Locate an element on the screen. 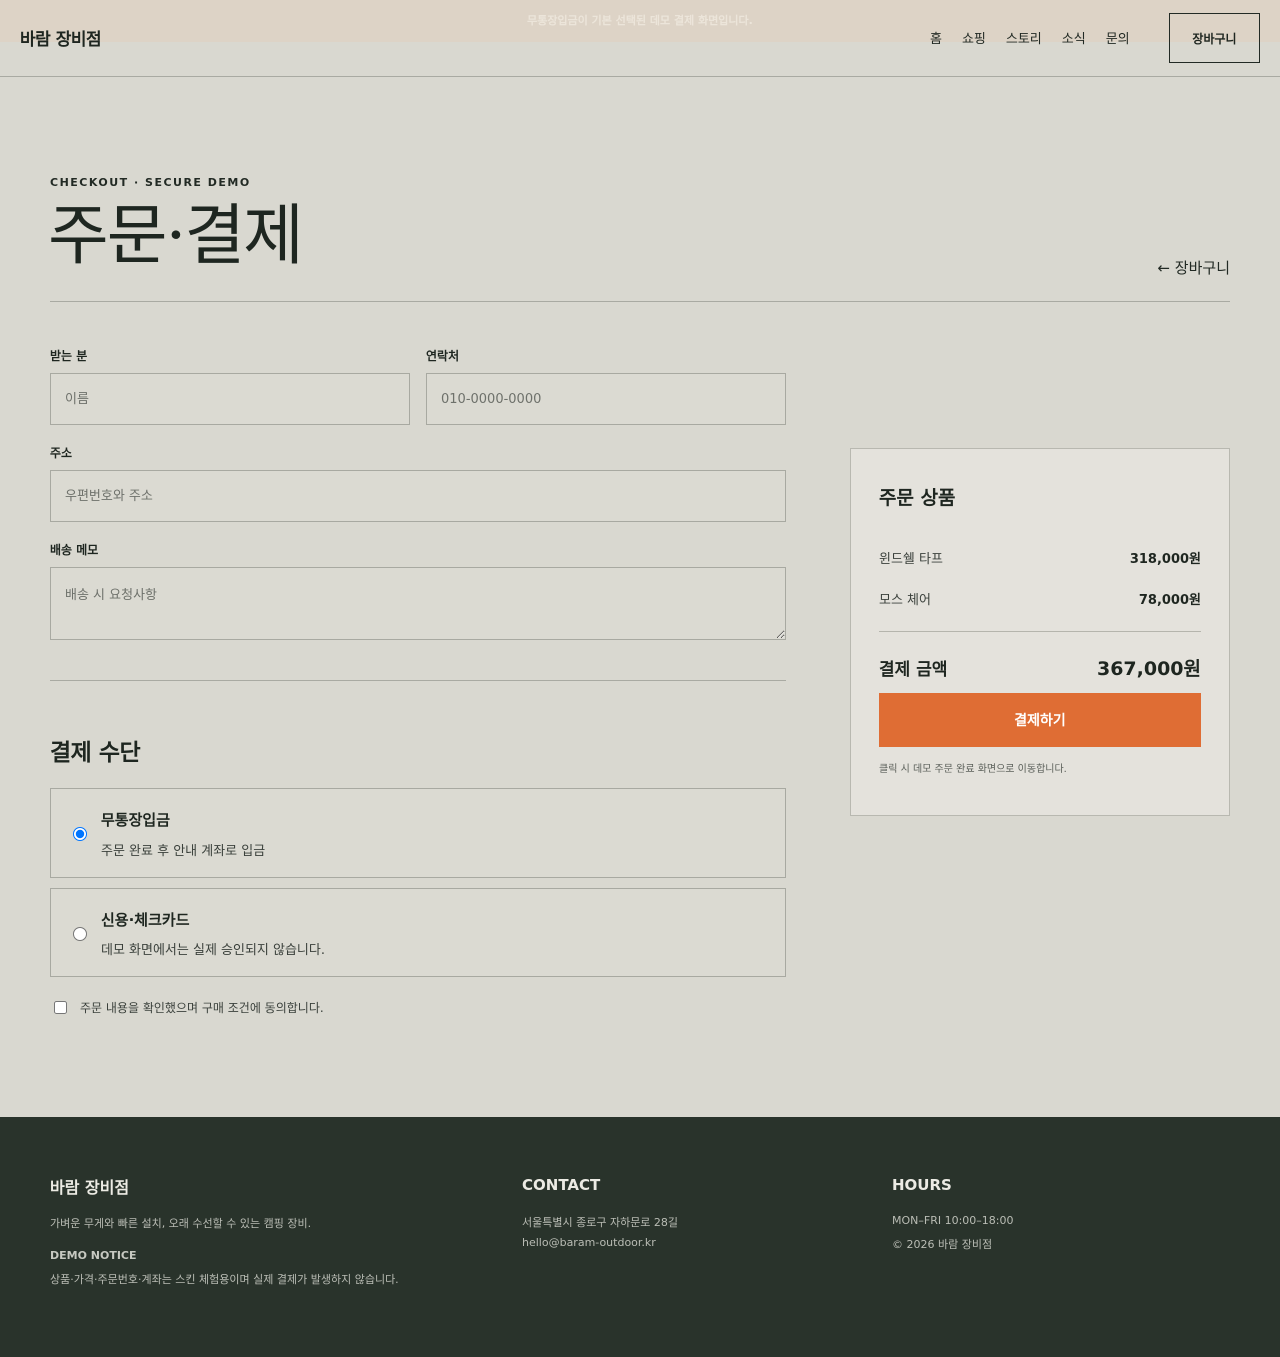  recipient-label: 받는 분 is located at coordinates (69, 356).